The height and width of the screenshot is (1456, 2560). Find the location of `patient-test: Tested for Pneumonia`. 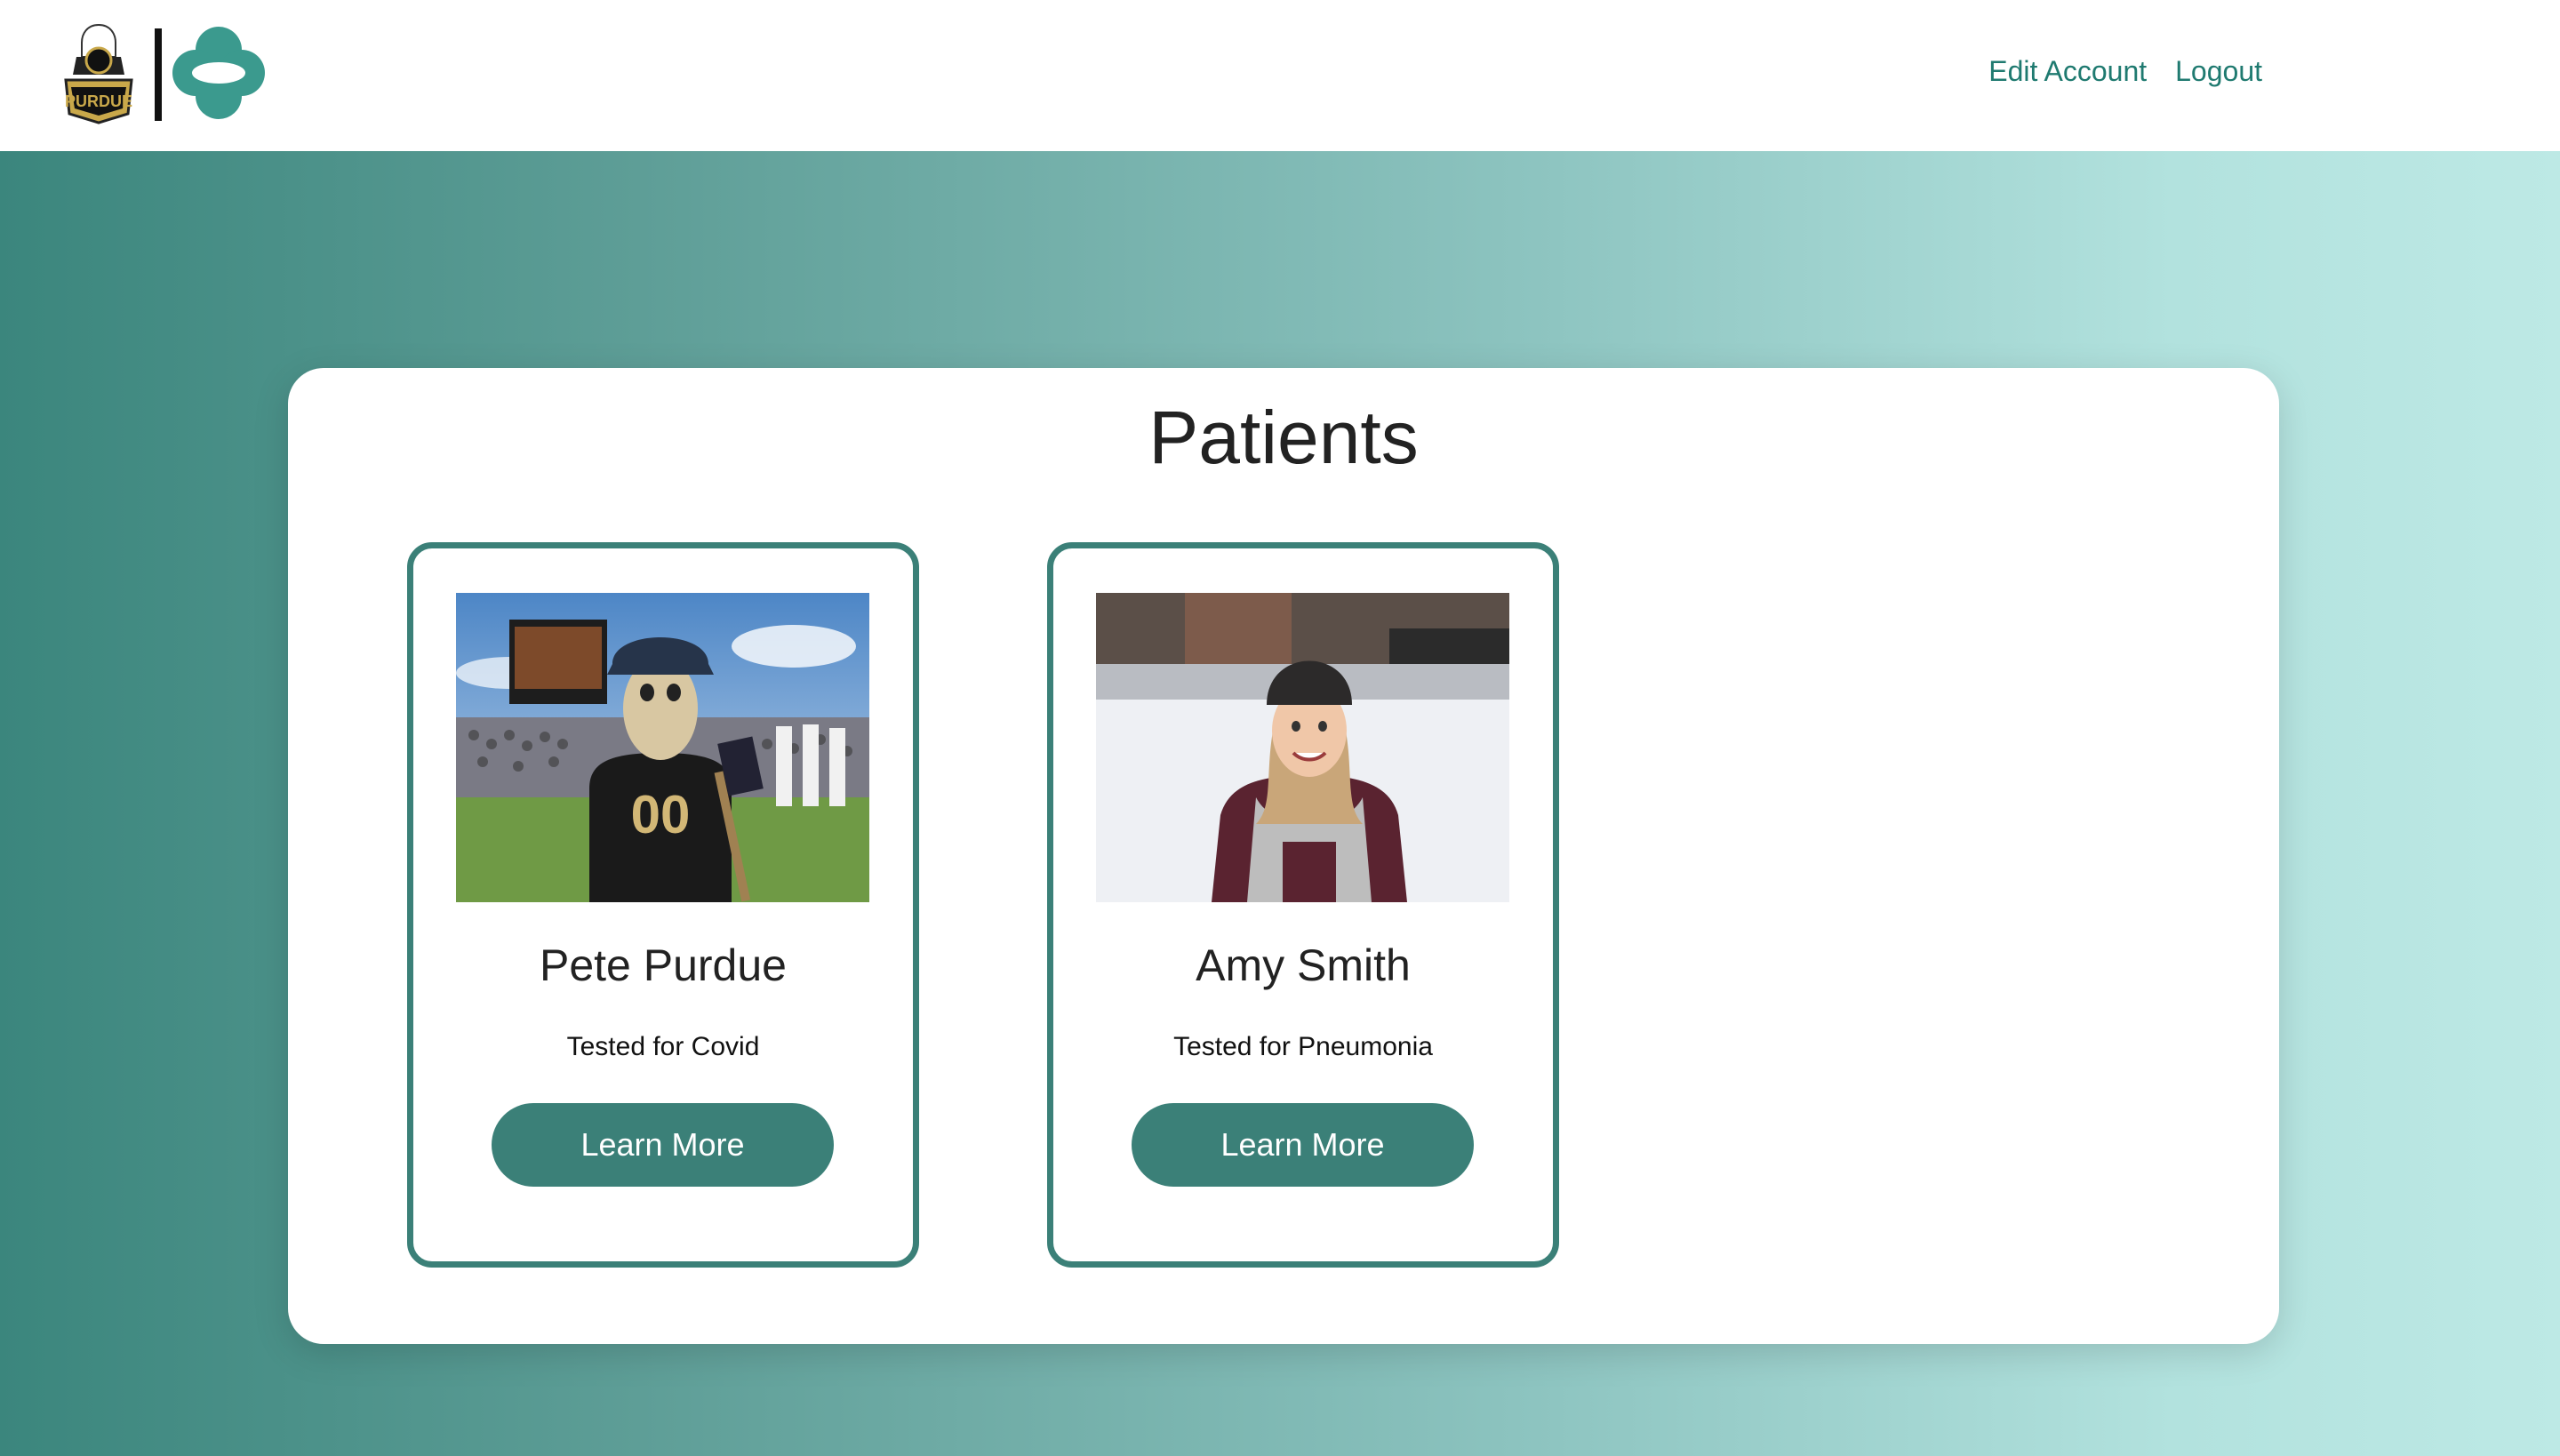

patient-test: Tested for Pneumonia is located at coordinates (1303, 1046).